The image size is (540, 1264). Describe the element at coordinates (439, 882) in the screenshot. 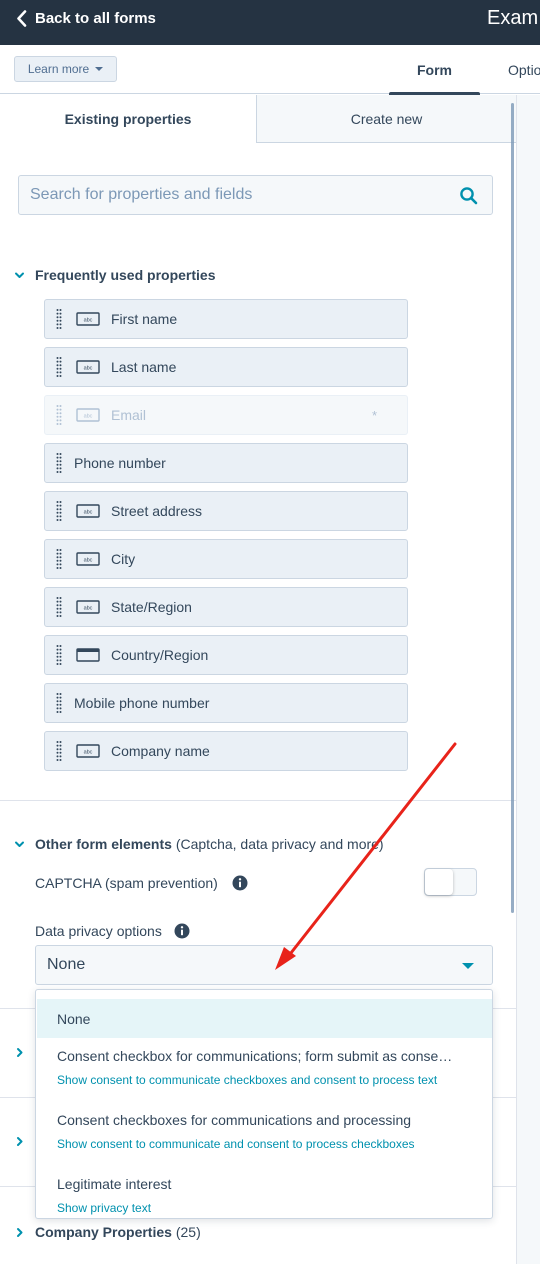

I see `toggle-knob` at that location.